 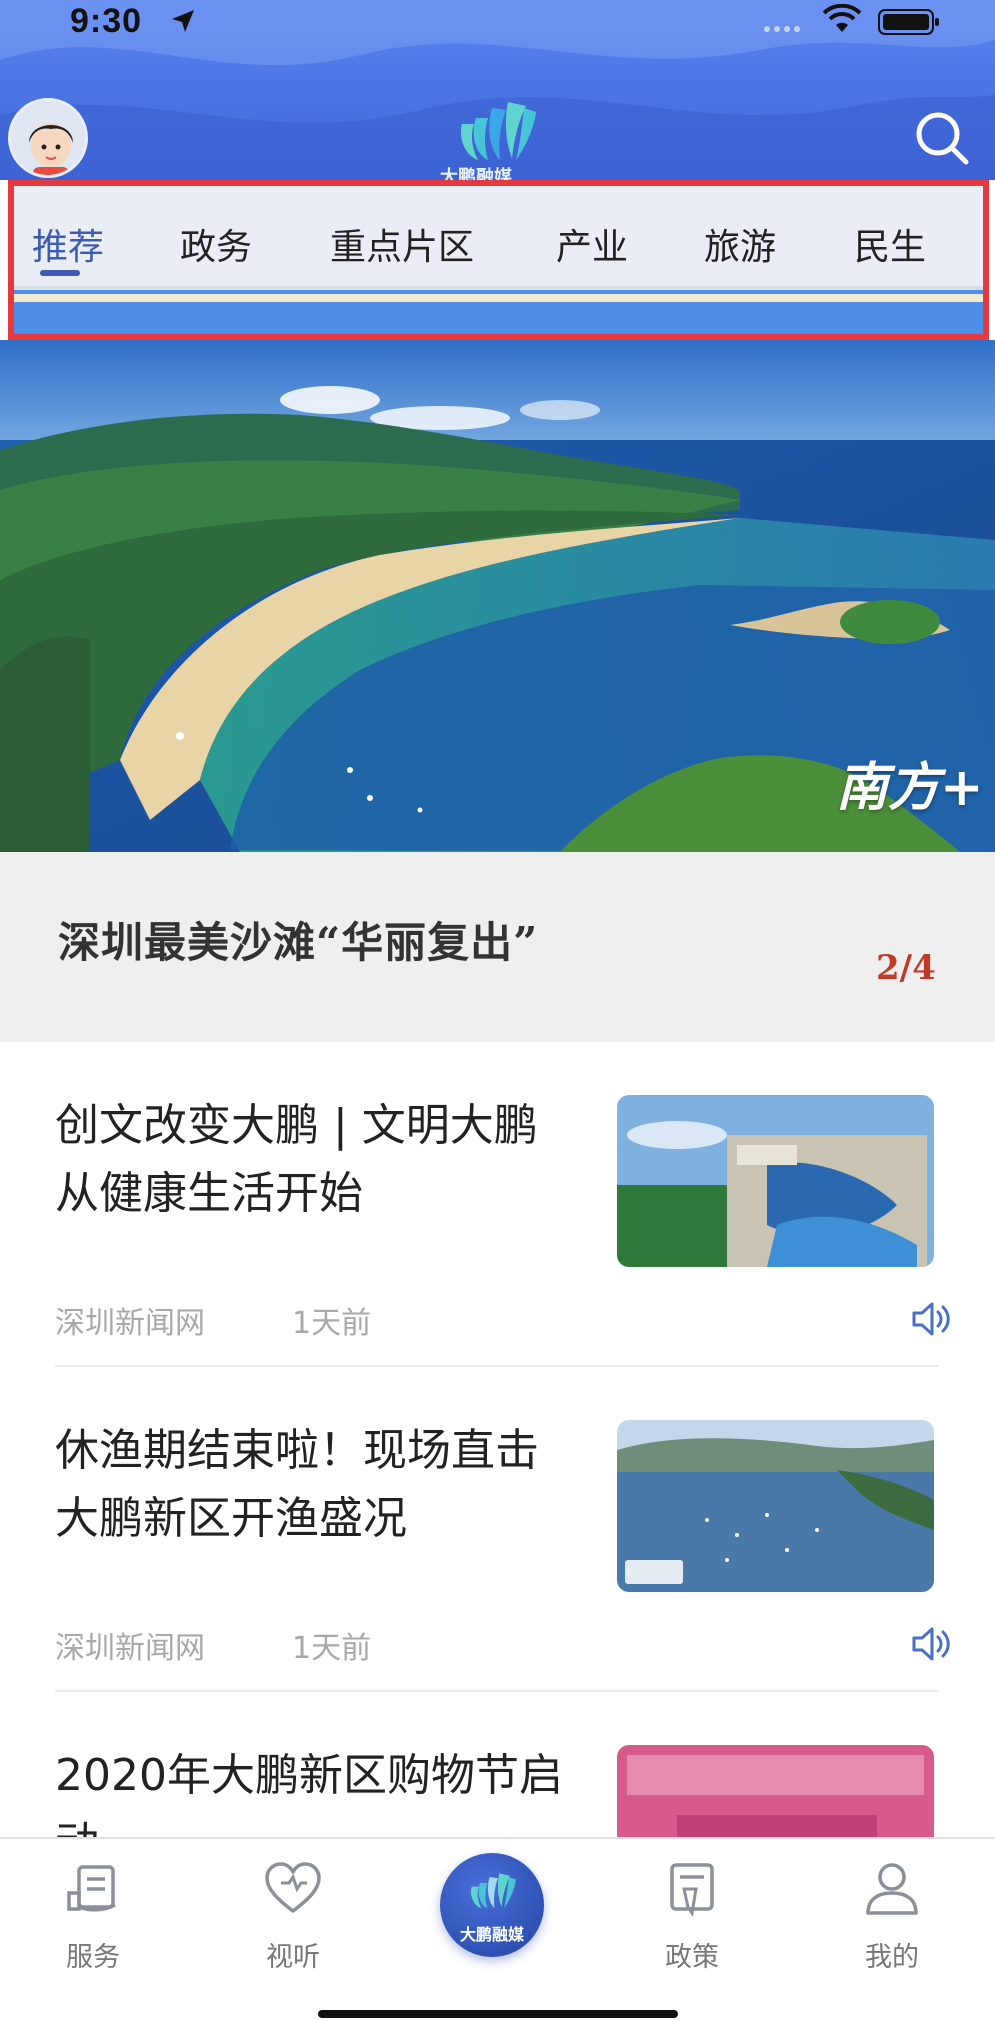 I want to click on search-icon, so click(x=942, y=138).